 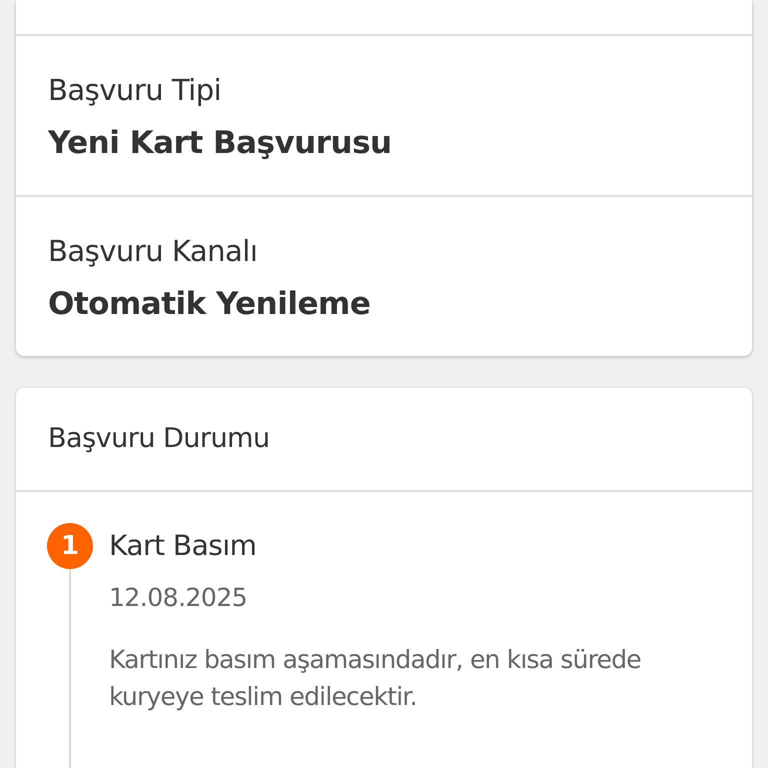 I want to click on step-date: 12.08.2025, so click(x=178, y=598).